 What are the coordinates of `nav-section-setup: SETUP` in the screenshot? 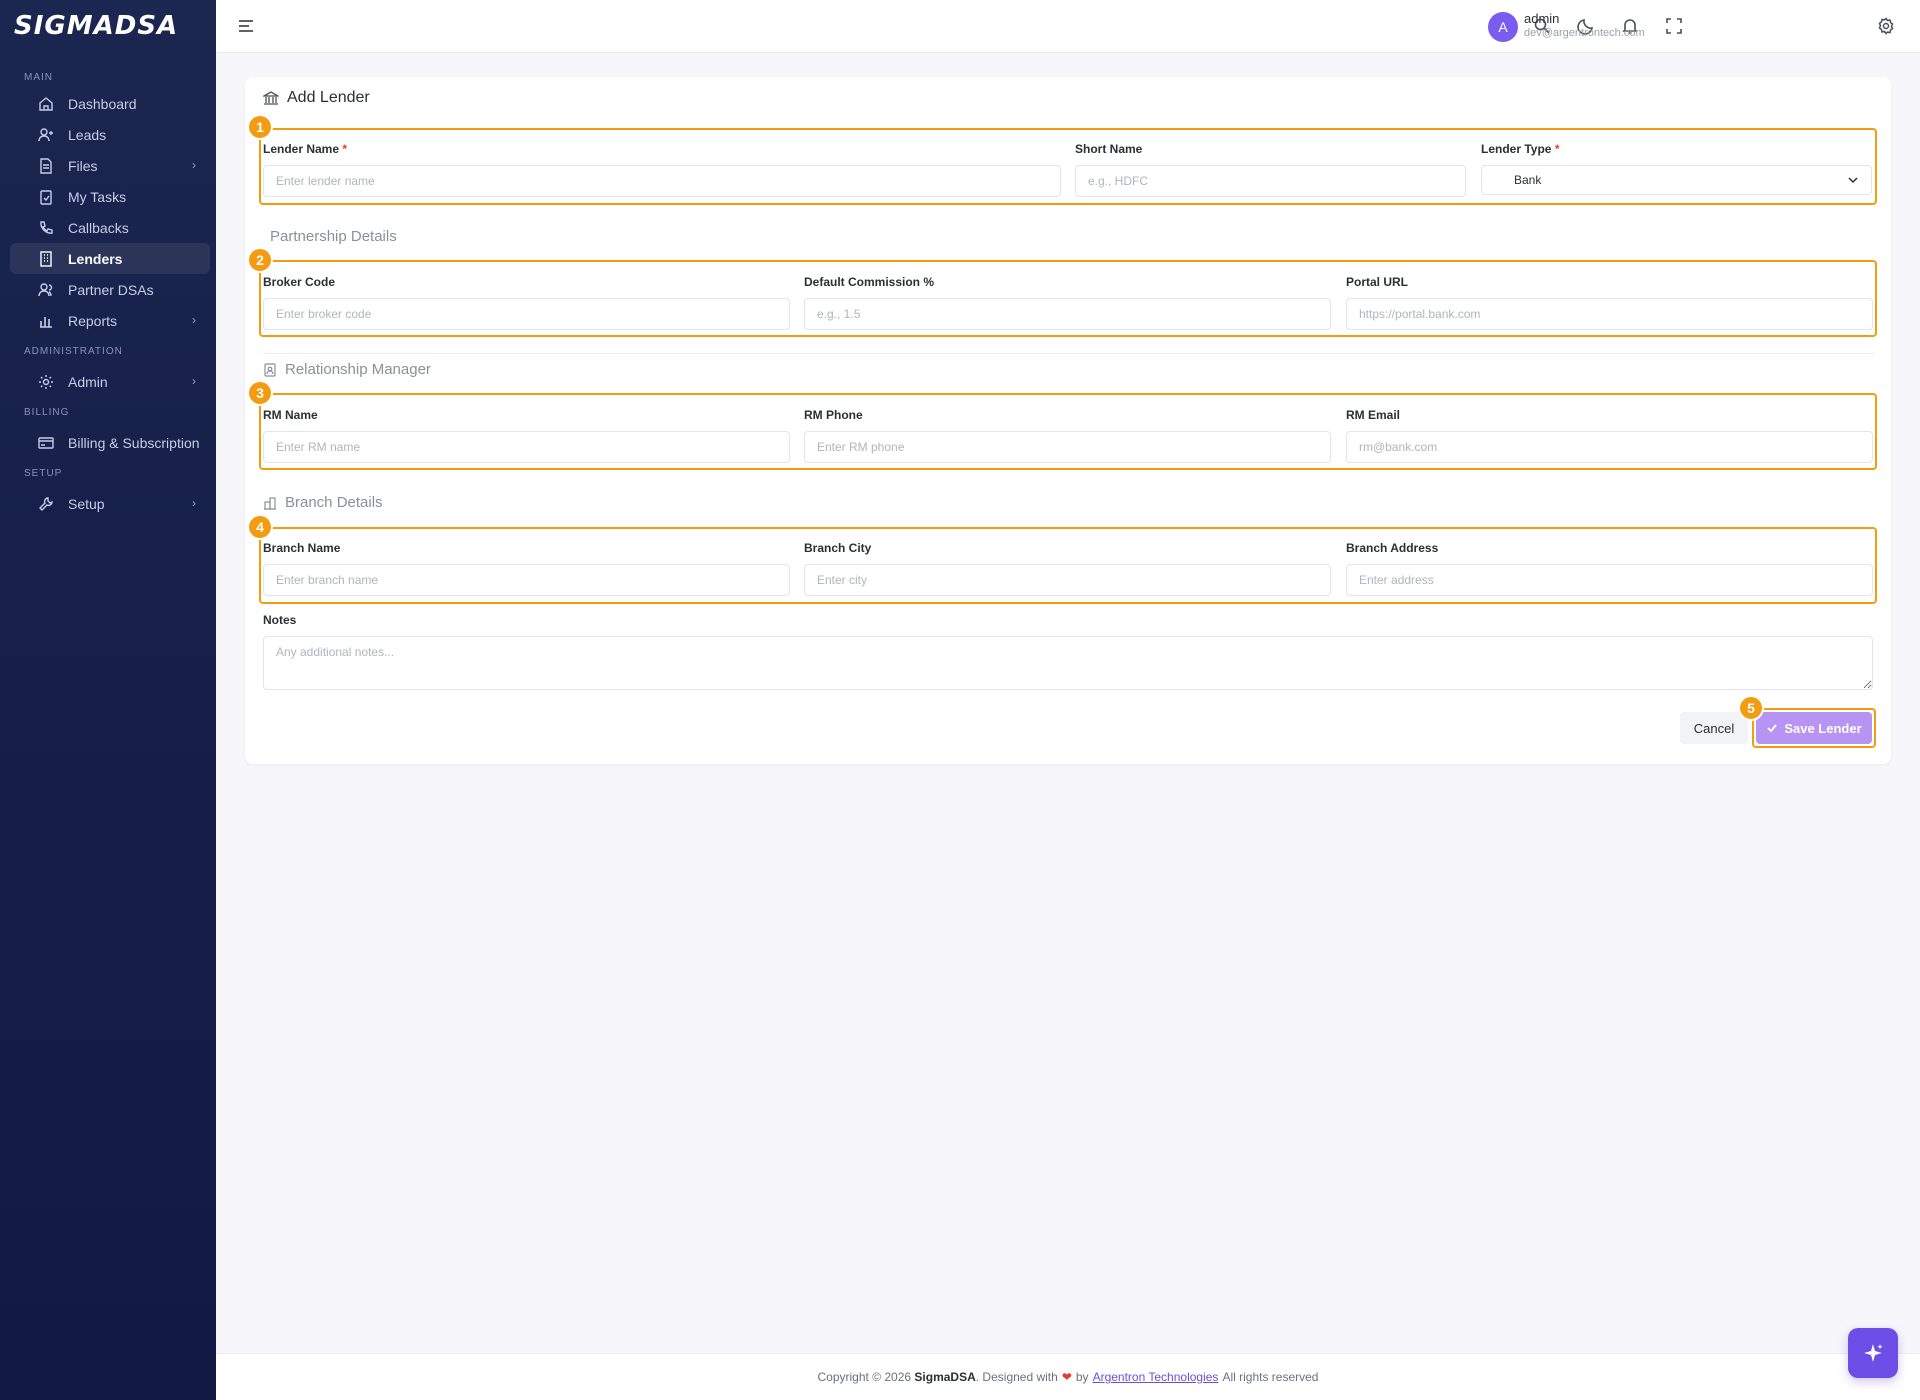 It's located at (43, 473).